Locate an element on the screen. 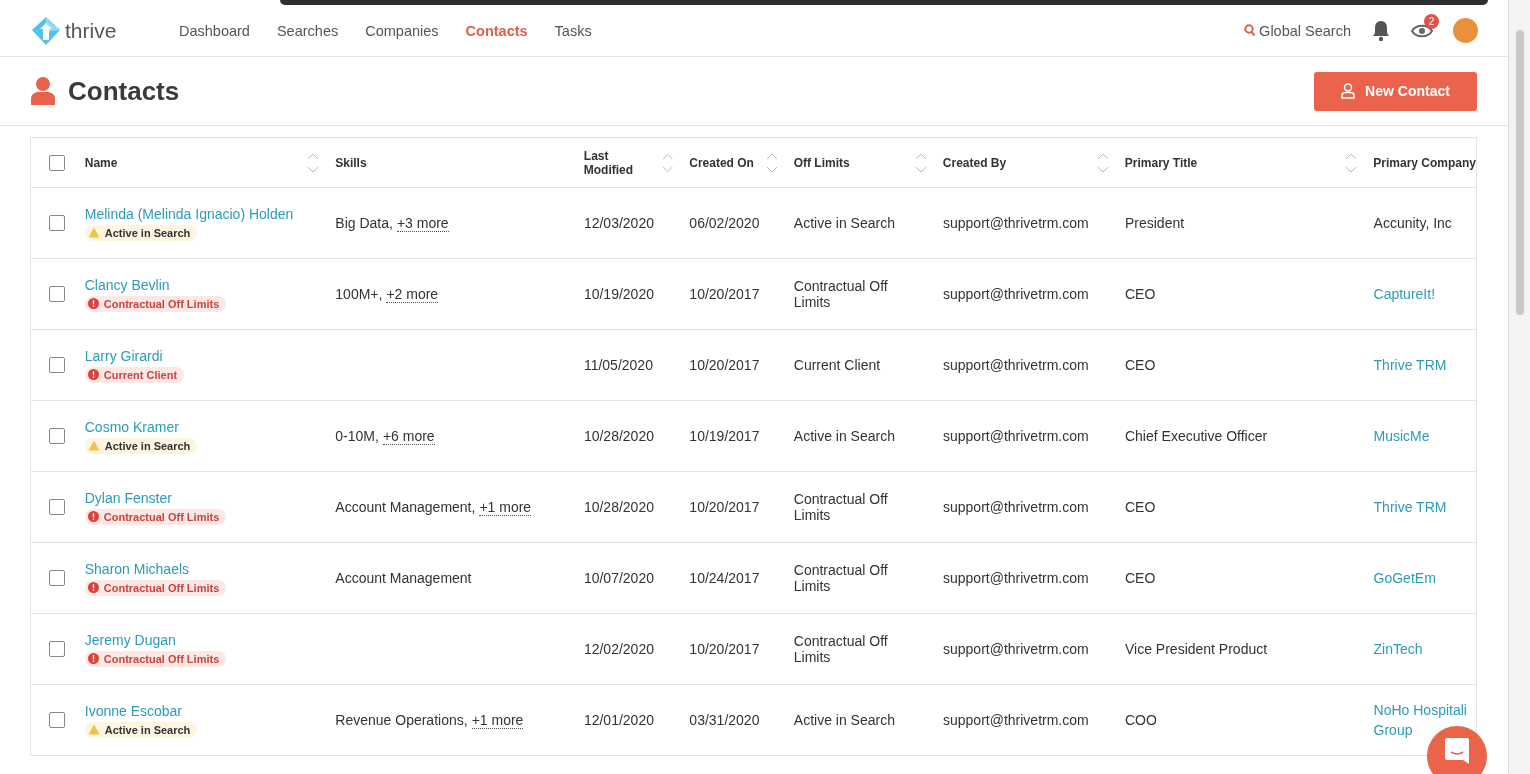 The image size is (1530, 774). column-label: Skills is located at coordinates (351, 162).